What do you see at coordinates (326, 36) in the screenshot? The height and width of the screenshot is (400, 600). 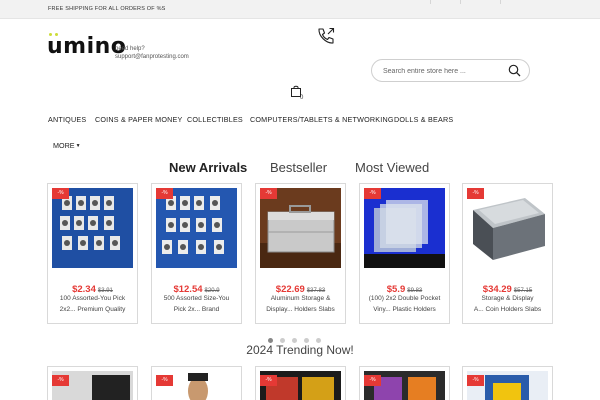 I see `phone-icon` at bounding box center [326, 36].